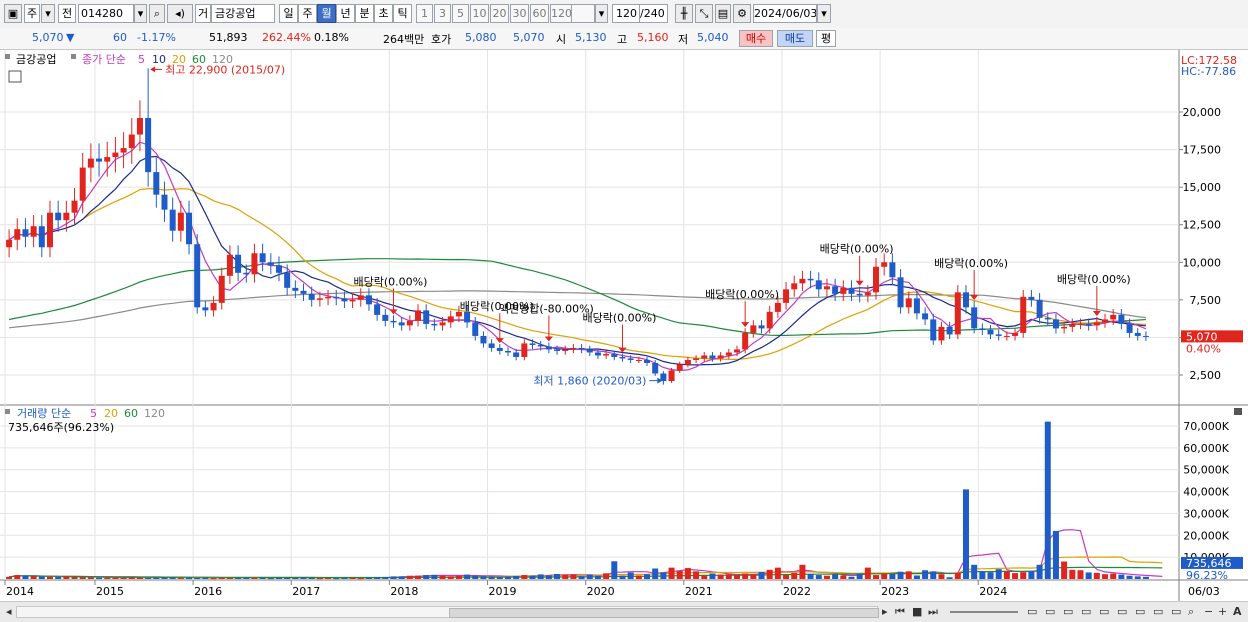 The width and height of the screenshot is (1248, 622). What do you see at coordinates (704, 13) in the screenshot?
I see `draw-tool-icon: ⤡` at bounding box center [704, 13].